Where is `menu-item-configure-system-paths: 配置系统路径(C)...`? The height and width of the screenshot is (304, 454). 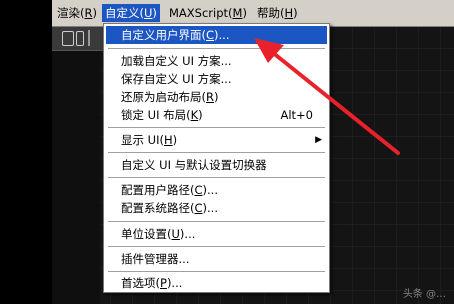
menu-item-configure-system-paths: 配置系统路径(C)... is located at coordinates (216, 208).